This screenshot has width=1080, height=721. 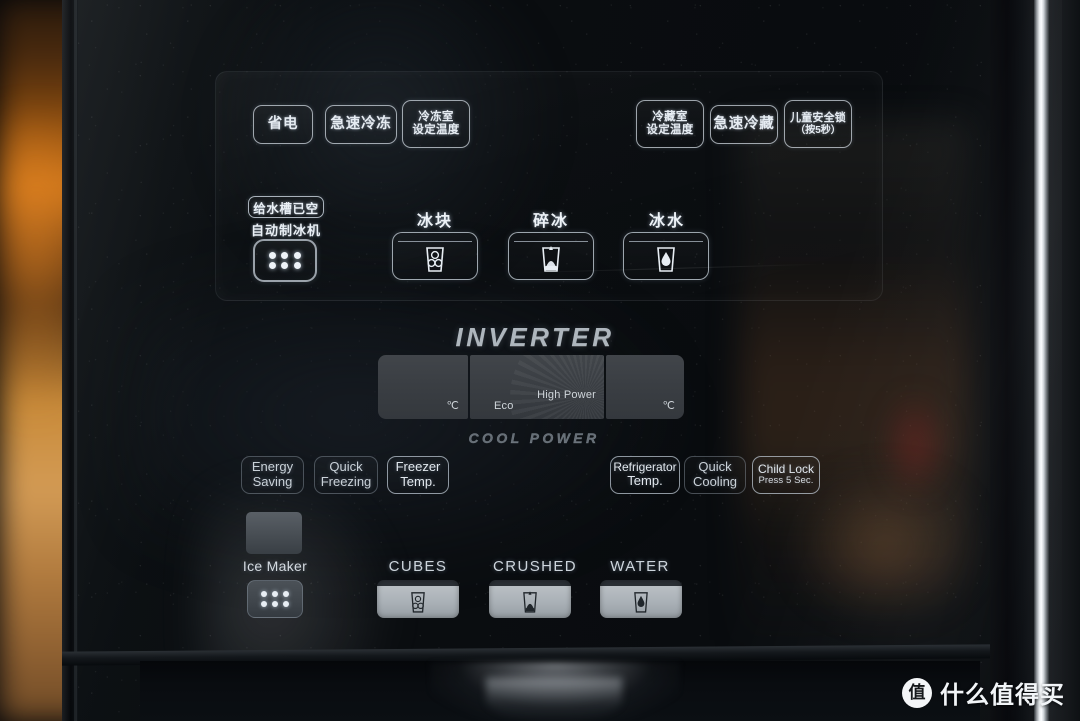 I want to click on en-water-label: WATER, so click(x=640, y=566).